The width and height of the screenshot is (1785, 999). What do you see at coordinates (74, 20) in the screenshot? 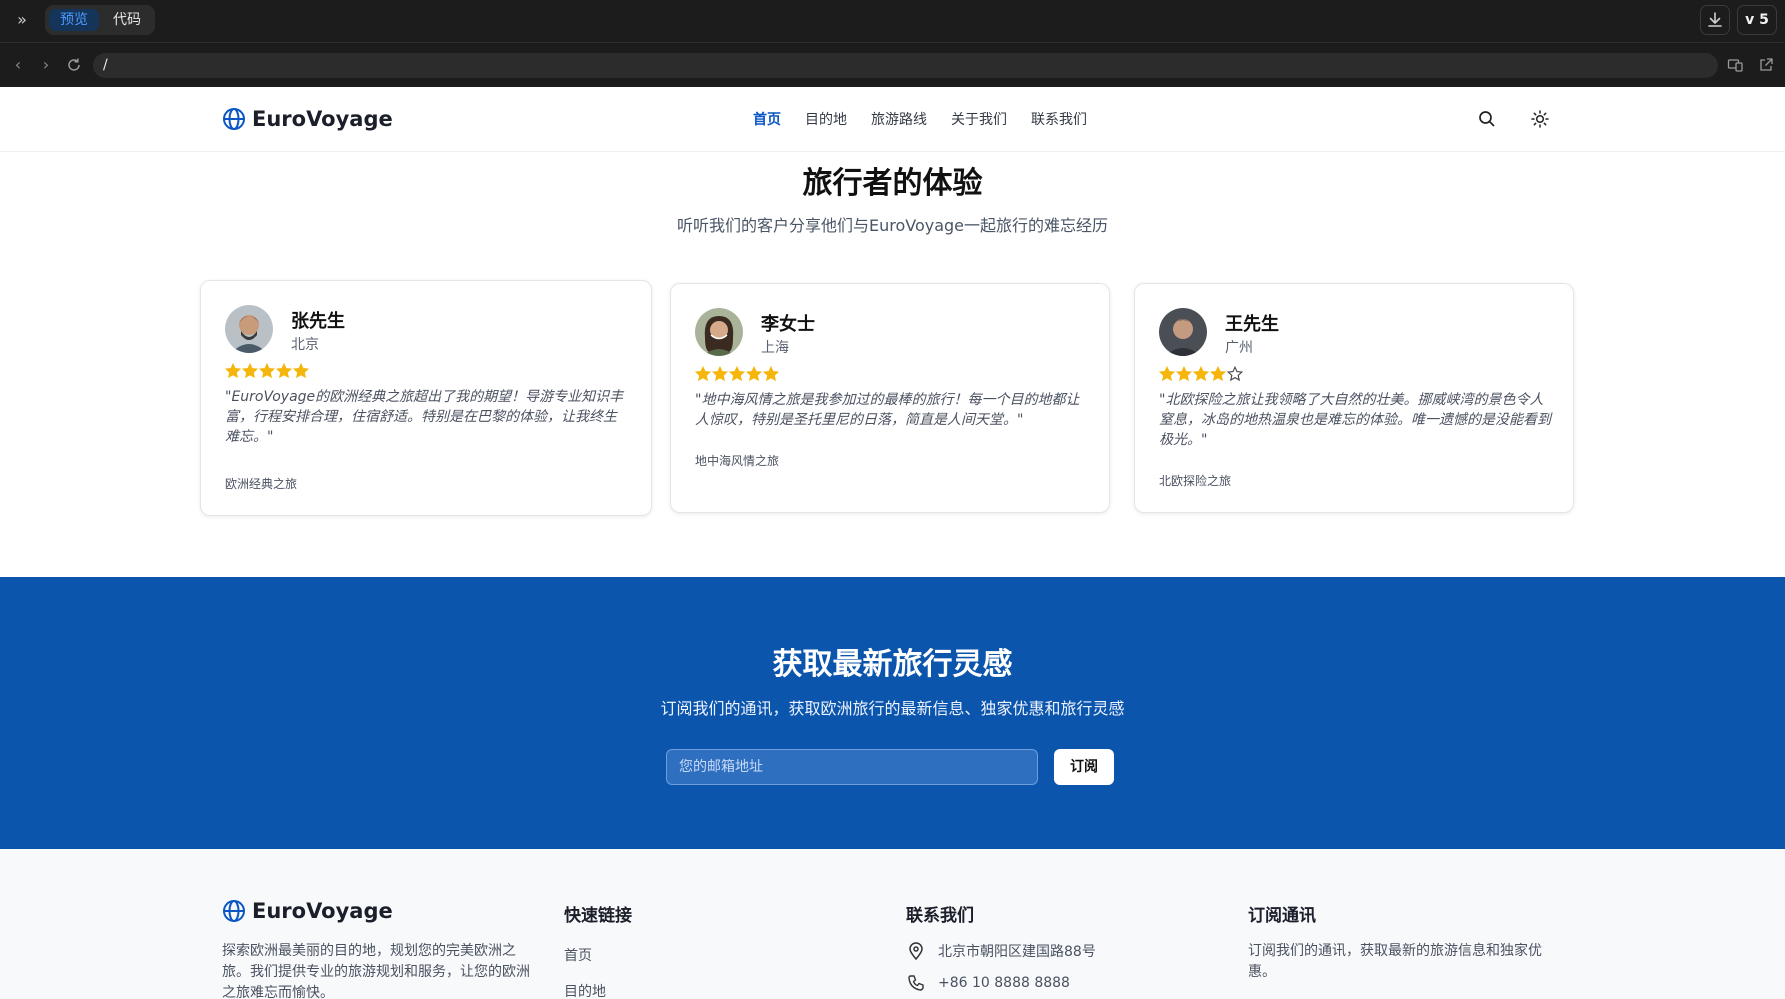
I see `tab-preview: 预览` at bounding box center [74, 20].